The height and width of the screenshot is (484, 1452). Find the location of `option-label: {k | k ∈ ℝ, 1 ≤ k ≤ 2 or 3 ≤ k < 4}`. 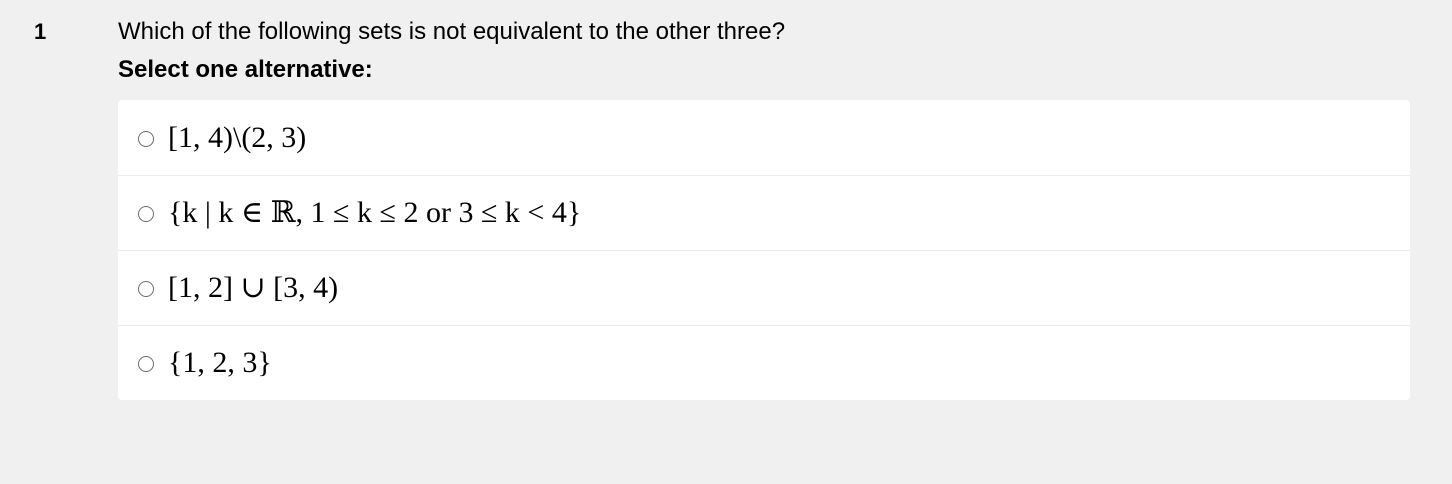

option-label: {k | k ∈ ℝ, 1 ≤ k ≤ 2 or 3 ≤ k < 4} is located at coordinates (375, 212).